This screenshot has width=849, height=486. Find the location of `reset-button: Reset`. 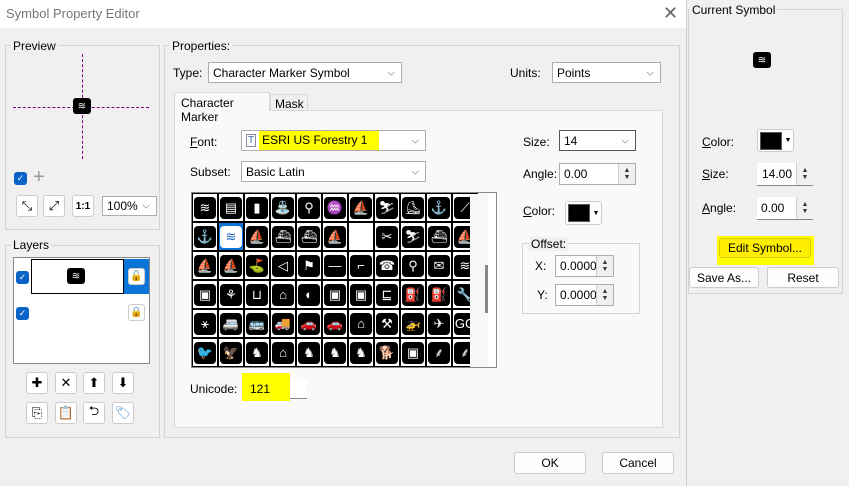

reset-button: Reset is located at coordinates (803, 277).